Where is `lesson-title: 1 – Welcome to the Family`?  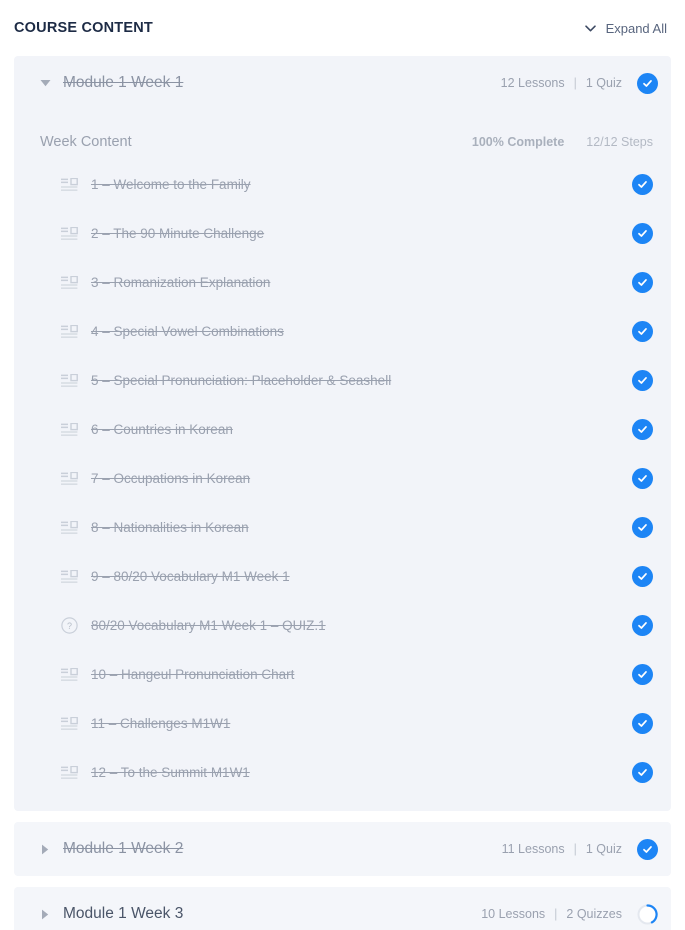 lesson-title: 1 – Welcome to the Family is located at coordinates (171, 184).